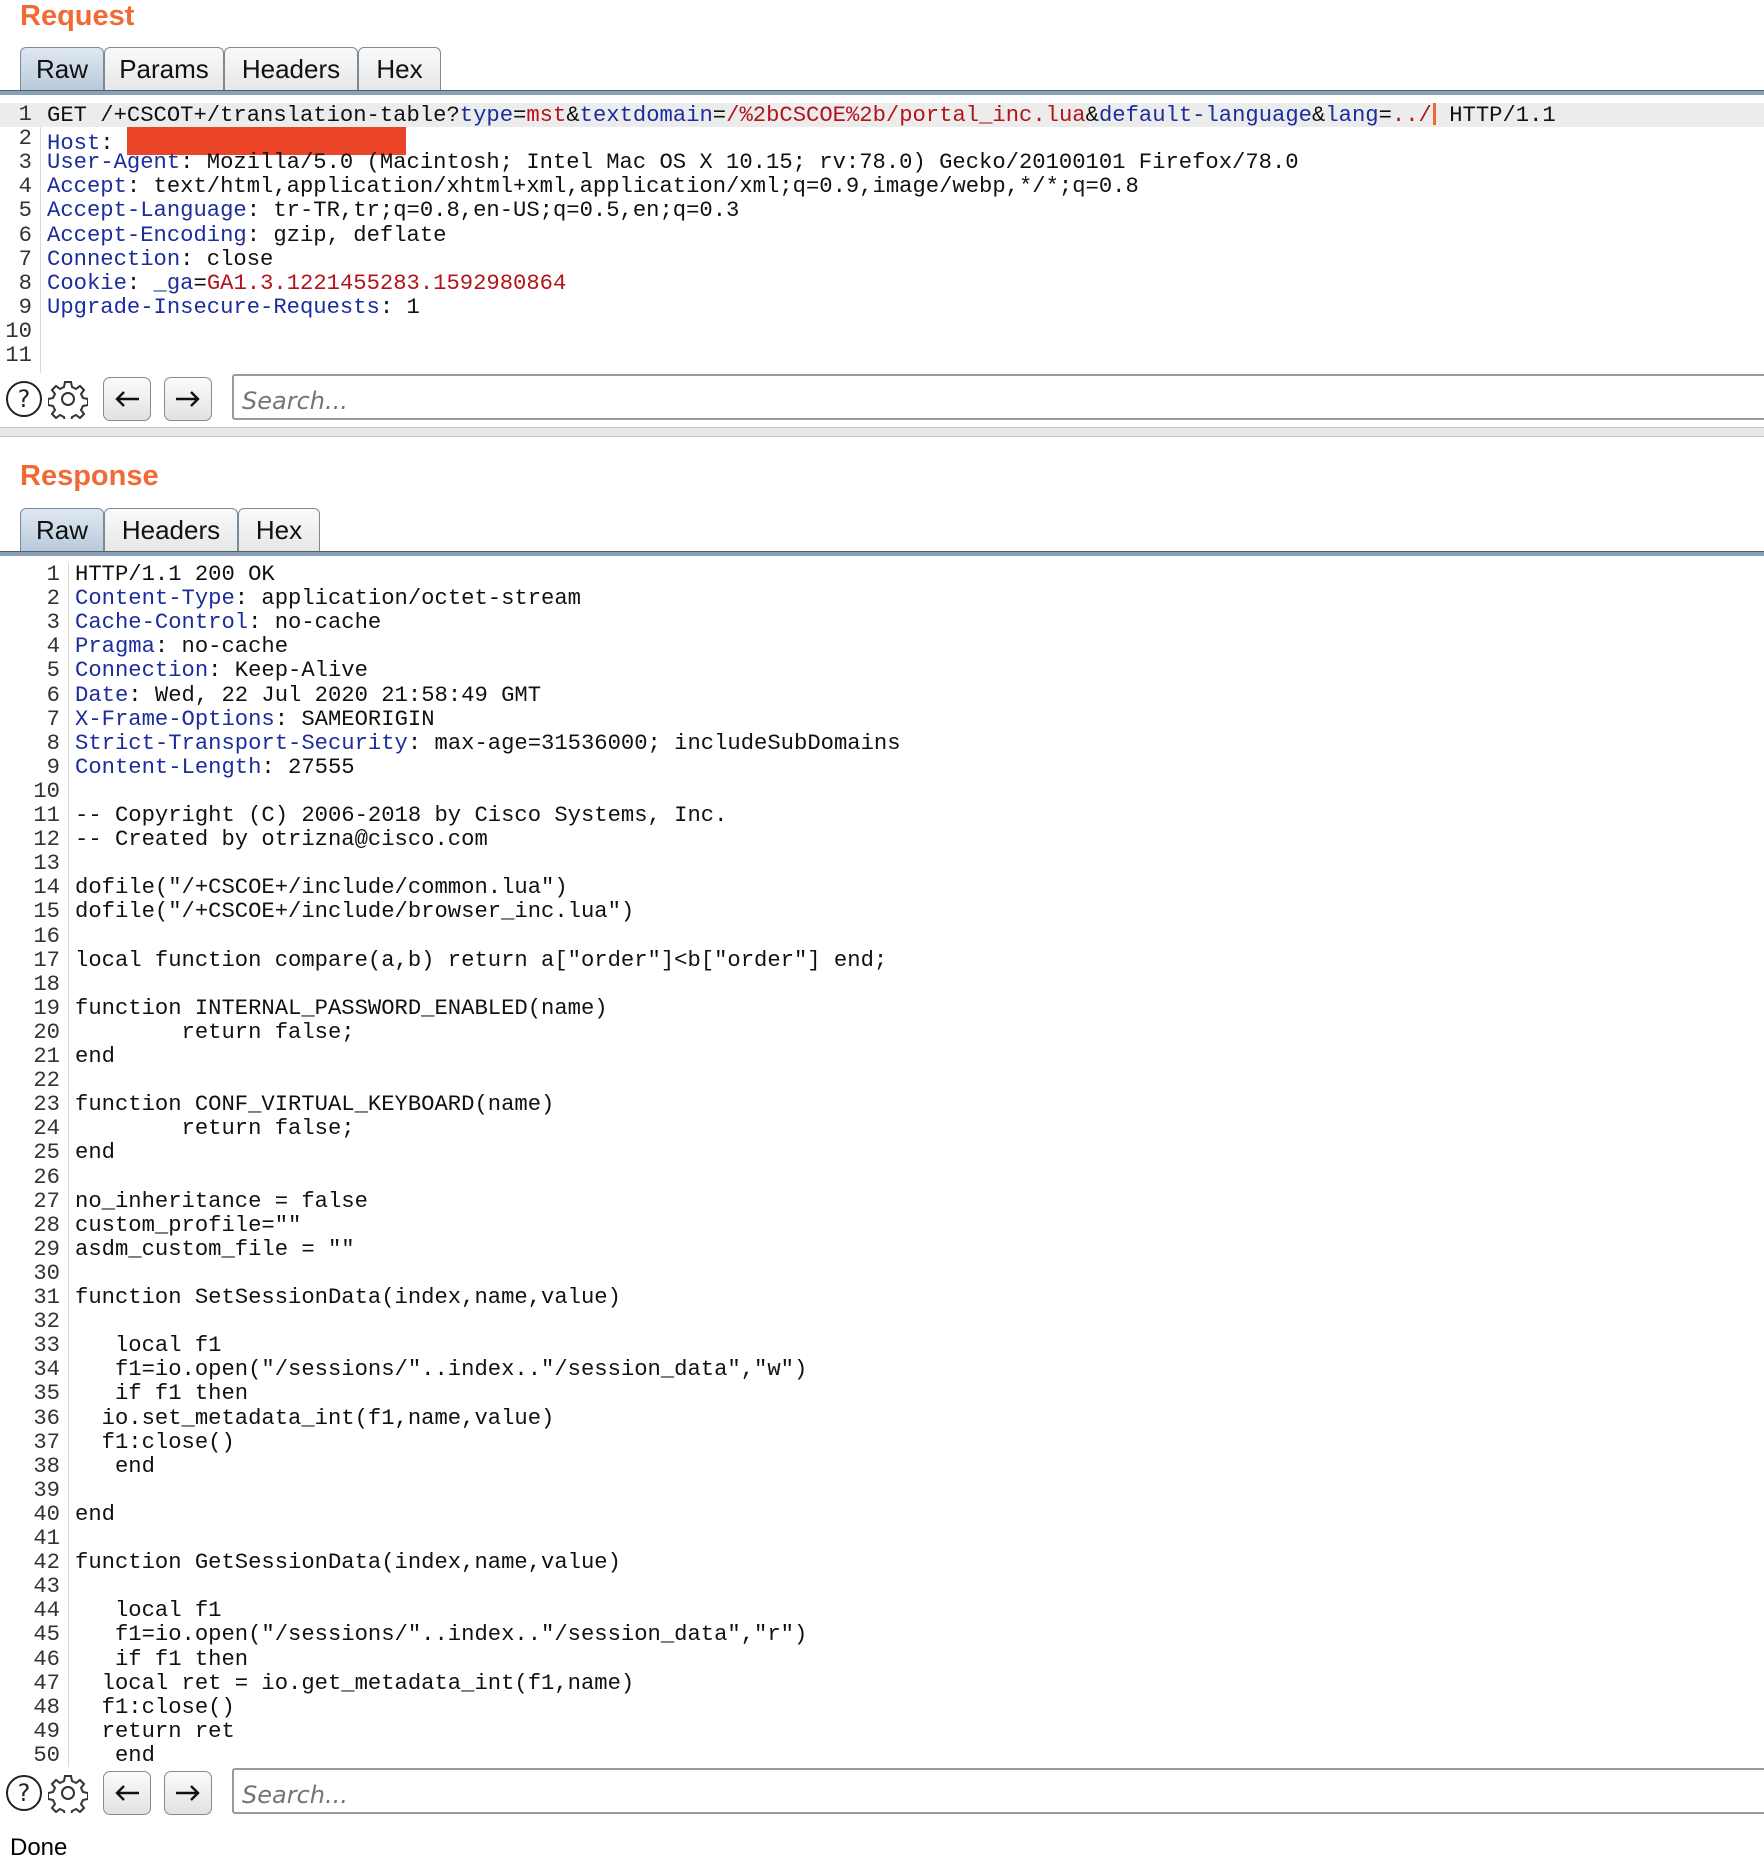  I want to click on code-text: Content-Type: application/octet-stream, so click(328, 599).